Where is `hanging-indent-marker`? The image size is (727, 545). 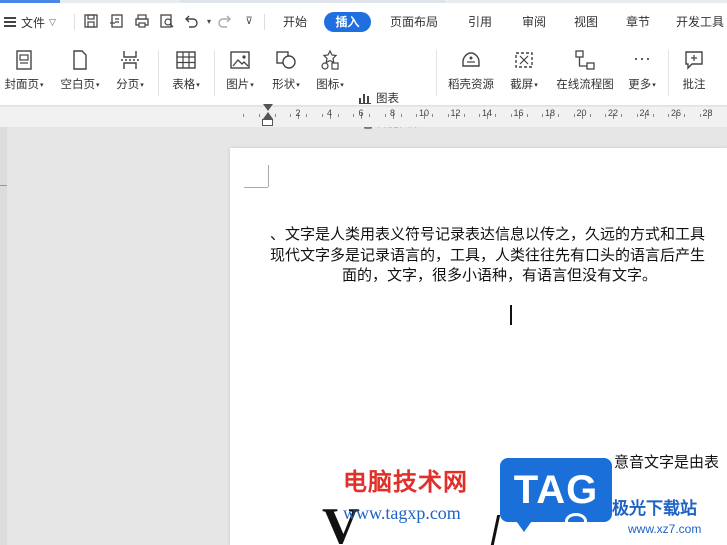 hanging-indent-marker is located at coordinates (268, 115).